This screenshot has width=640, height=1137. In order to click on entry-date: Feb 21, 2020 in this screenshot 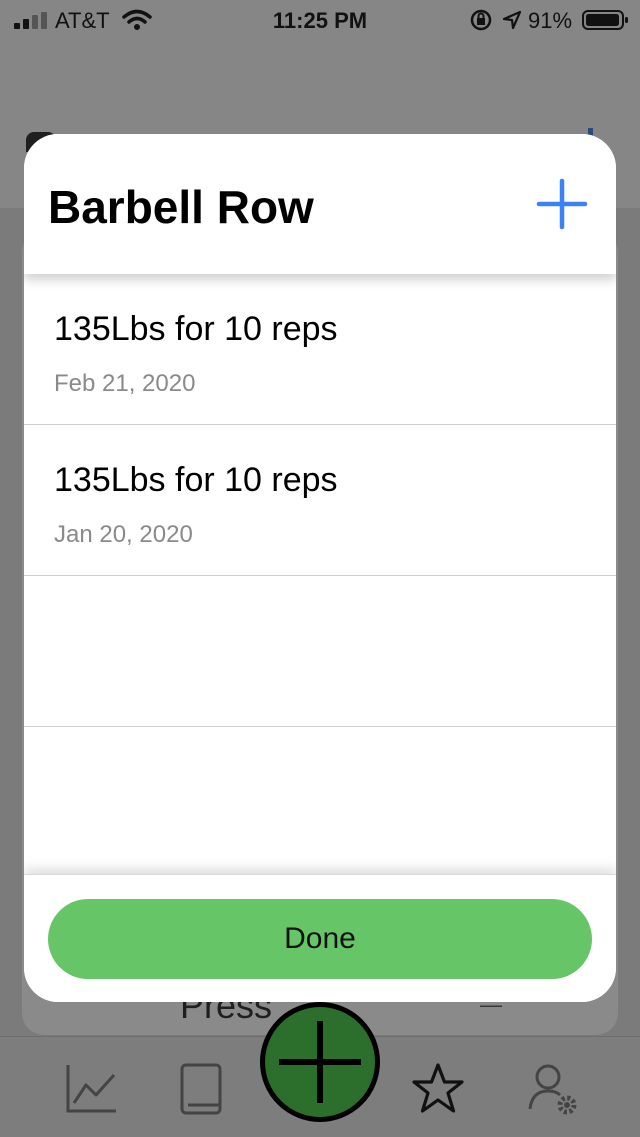, I will do `click(125, 383)`.